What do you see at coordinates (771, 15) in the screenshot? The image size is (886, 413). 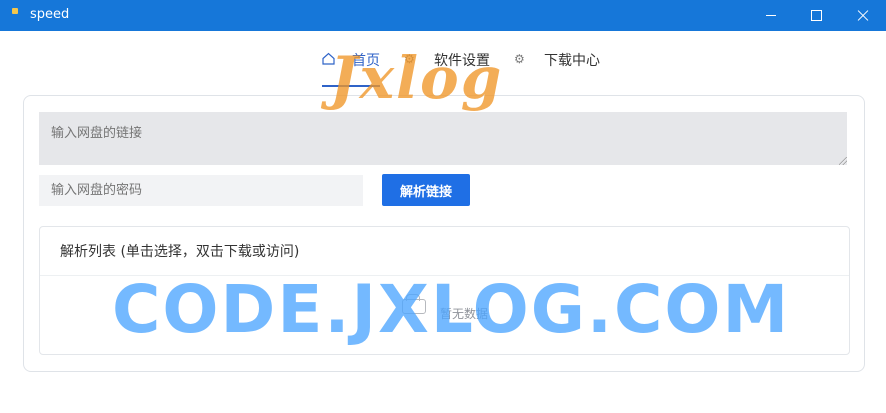 I see `minimize-button` at bounding box center [771, 15].